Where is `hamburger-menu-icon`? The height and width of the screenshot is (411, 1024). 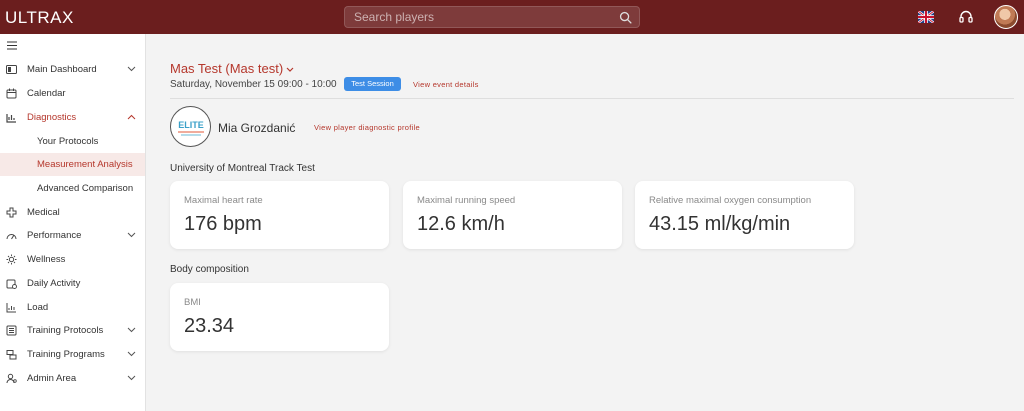 hamburger-menu-icon is located at coordinates (12, 45).